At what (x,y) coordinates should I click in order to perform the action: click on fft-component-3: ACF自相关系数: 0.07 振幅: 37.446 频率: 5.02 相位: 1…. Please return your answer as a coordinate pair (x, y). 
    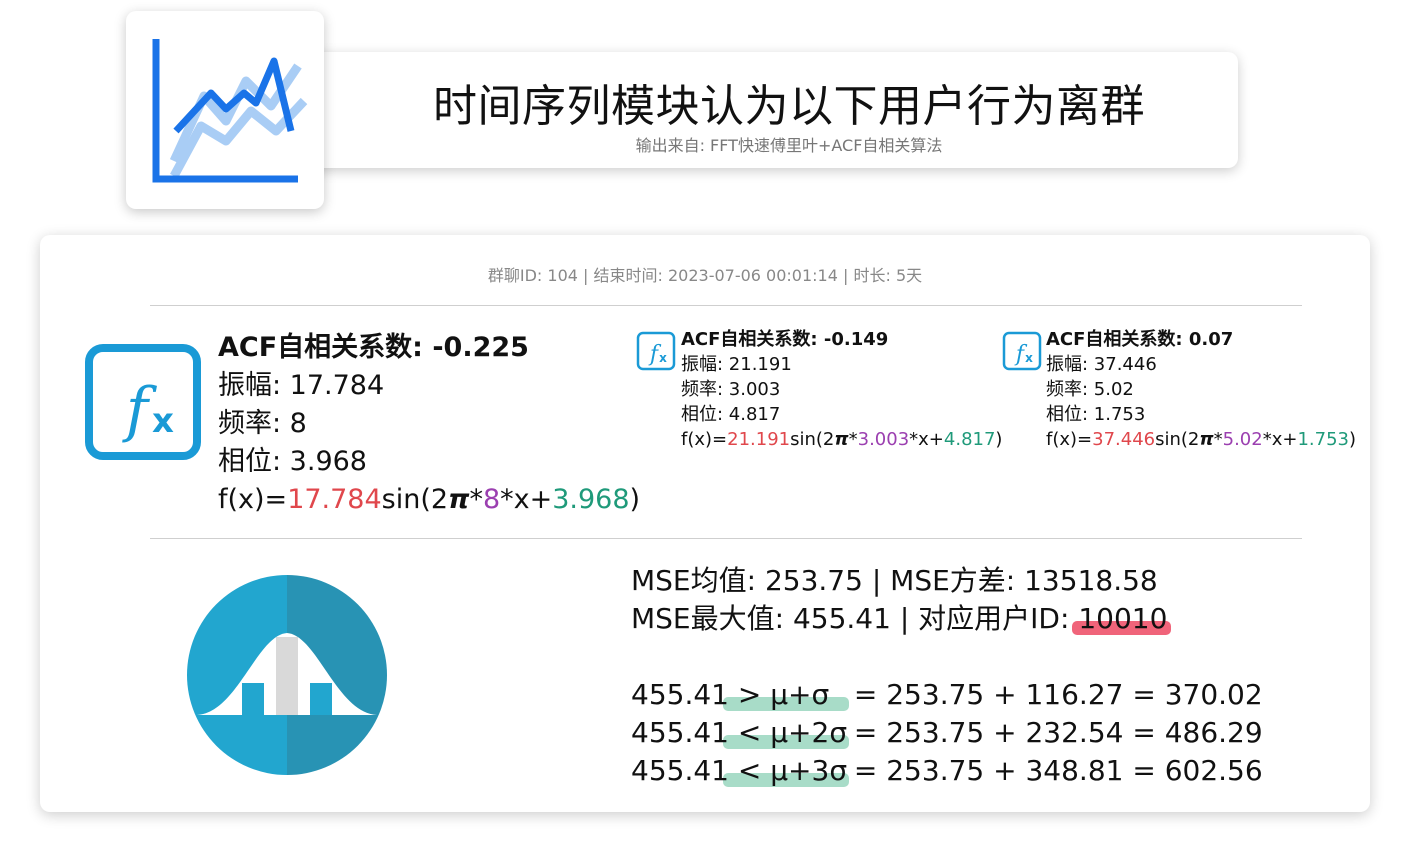
    Looking at the image, I should click on (1201, 389).